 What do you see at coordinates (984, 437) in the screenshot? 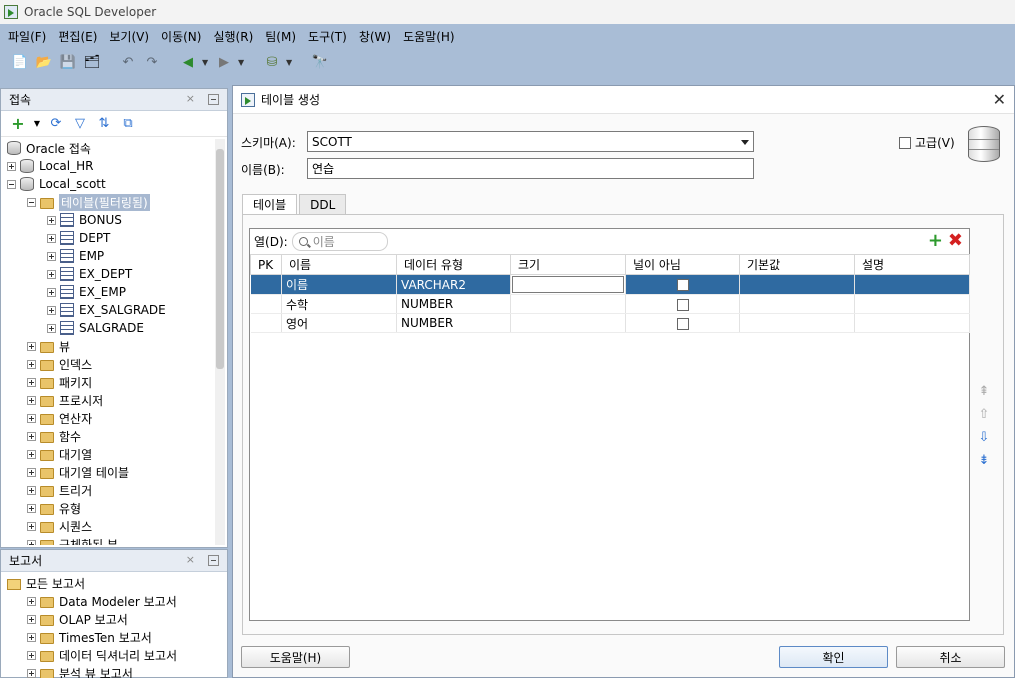
I see `move-down-icon: ⇩` at bounding box center [984, 437].